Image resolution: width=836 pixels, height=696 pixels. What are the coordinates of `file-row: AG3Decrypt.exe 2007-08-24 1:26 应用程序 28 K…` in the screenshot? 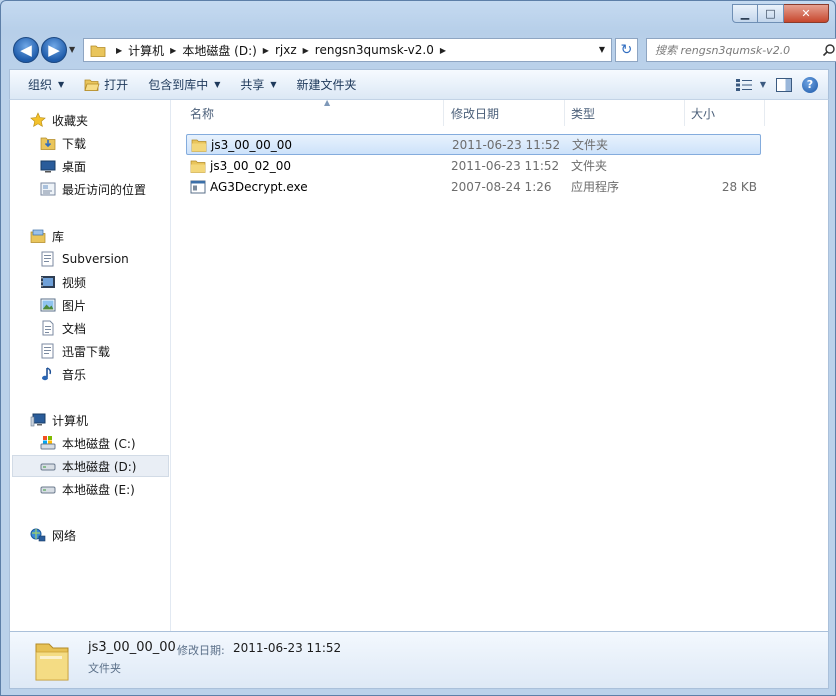 It's located at (473, 186).